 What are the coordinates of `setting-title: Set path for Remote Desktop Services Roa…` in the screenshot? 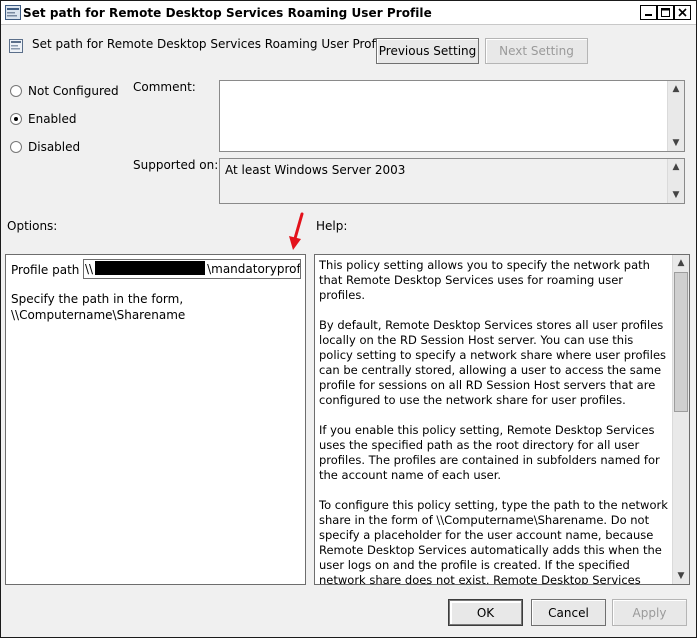 It's located at (211, 44).